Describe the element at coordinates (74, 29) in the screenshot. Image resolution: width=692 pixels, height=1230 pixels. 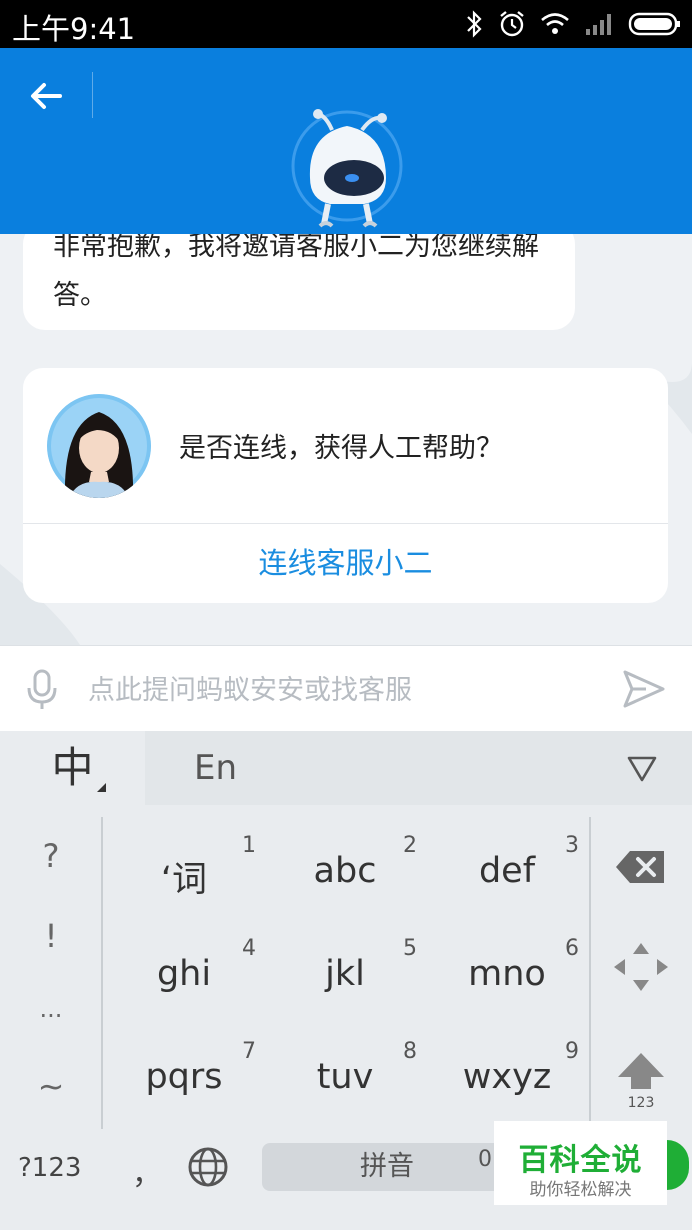
I see `status-time: 上午9:41` at that location.